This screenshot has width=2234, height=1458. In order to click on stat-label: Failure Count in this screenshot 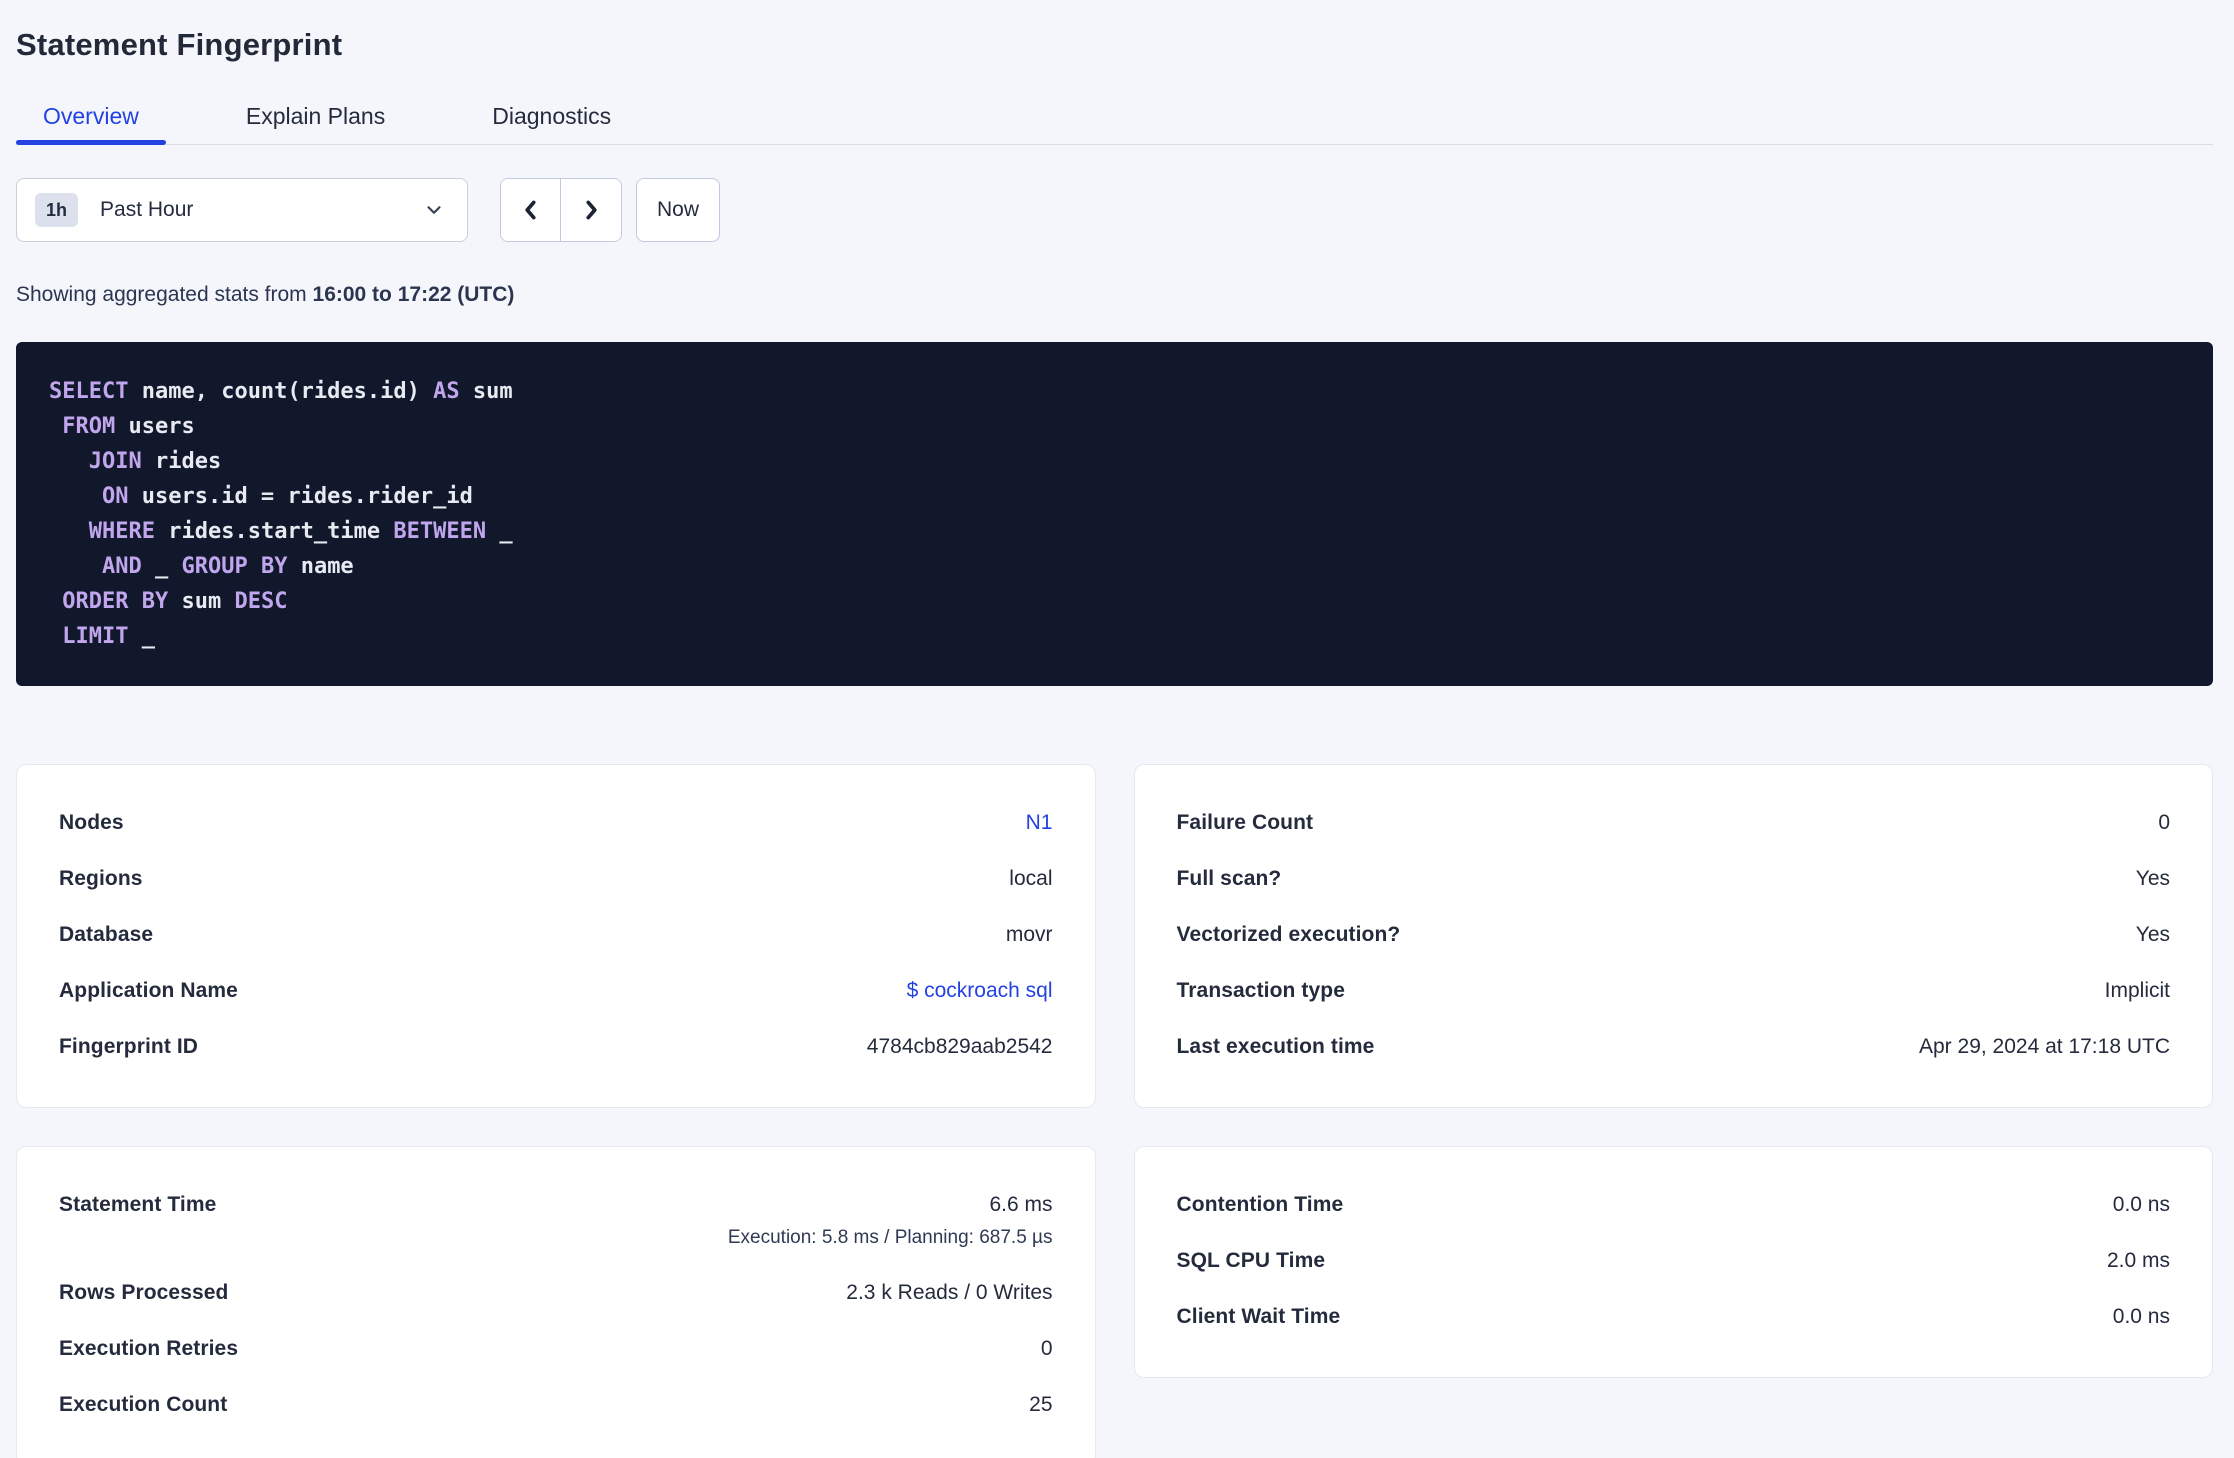, I will do `click(1245, 822)`.